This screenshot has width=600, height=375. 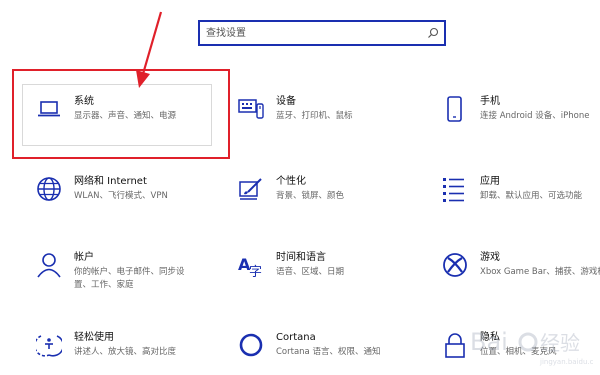 What do you see at coordinates (301, 257) in the screenshot?
I see `tile-title: 时间和语言` at bounding box center [301, 257].